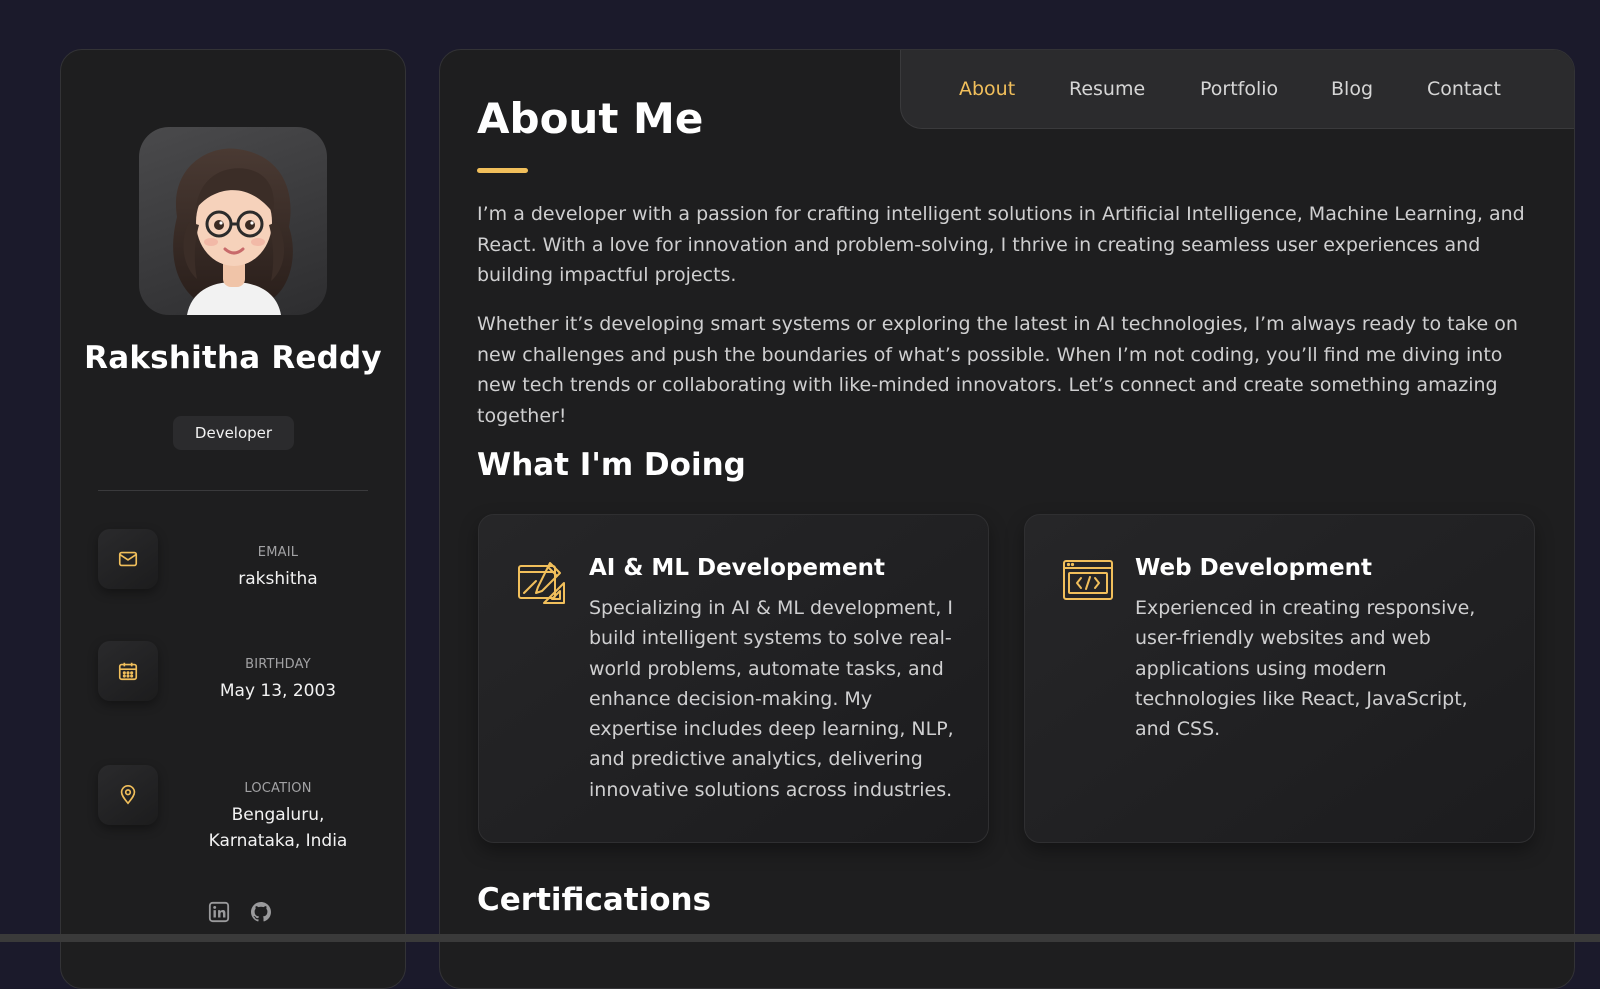  I want to click on page-title: About Me, so click(590, 118).